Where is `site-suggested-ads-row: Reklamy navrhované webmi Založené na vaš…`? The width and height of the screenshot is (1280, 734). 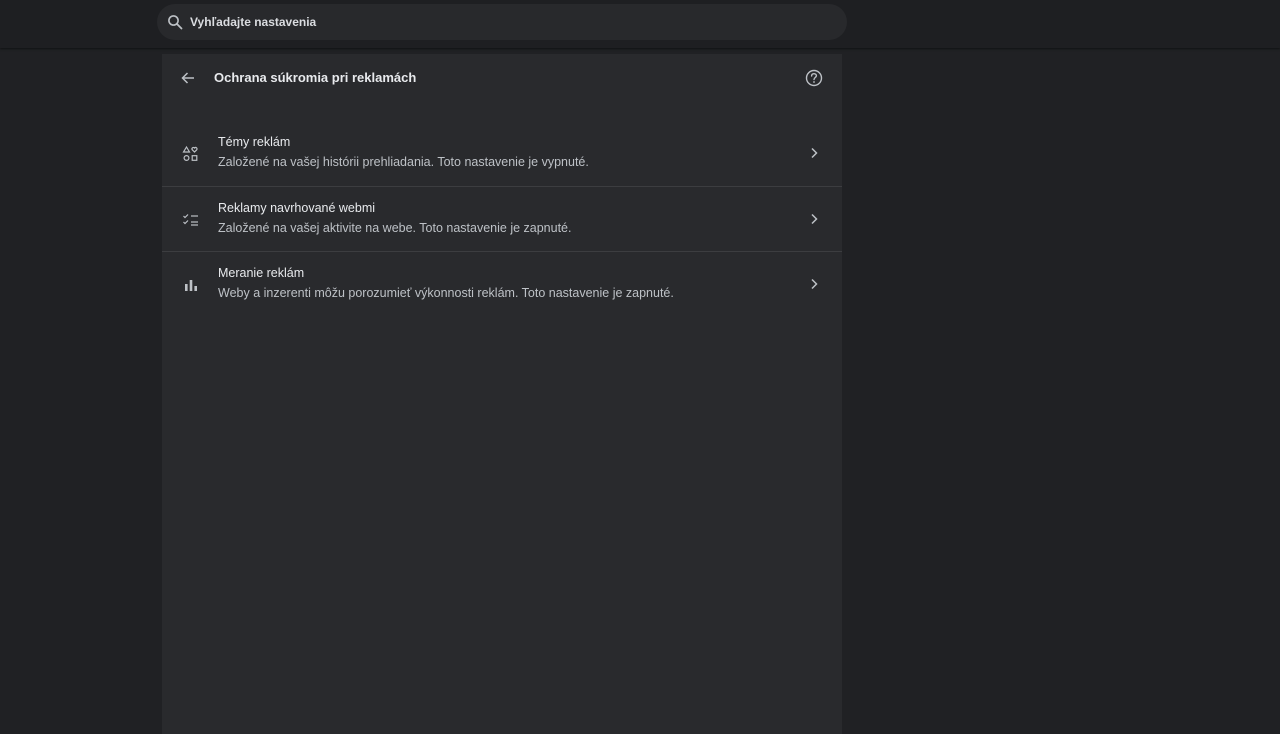 site-suggested-ads-row: Reklamy navrhované webmi Založené na vaš… is located at coordinates (502, 218).